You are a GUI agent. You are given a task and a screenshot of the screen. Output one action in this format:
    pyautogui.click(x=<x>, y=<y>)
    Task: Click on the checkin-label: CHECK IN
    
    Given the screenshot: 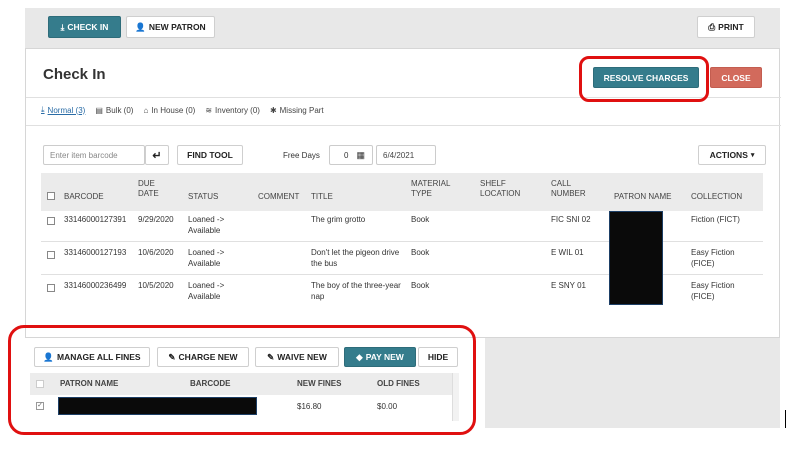 What is the action you would take?
    pyautogui.click(x=88, y=27)
    